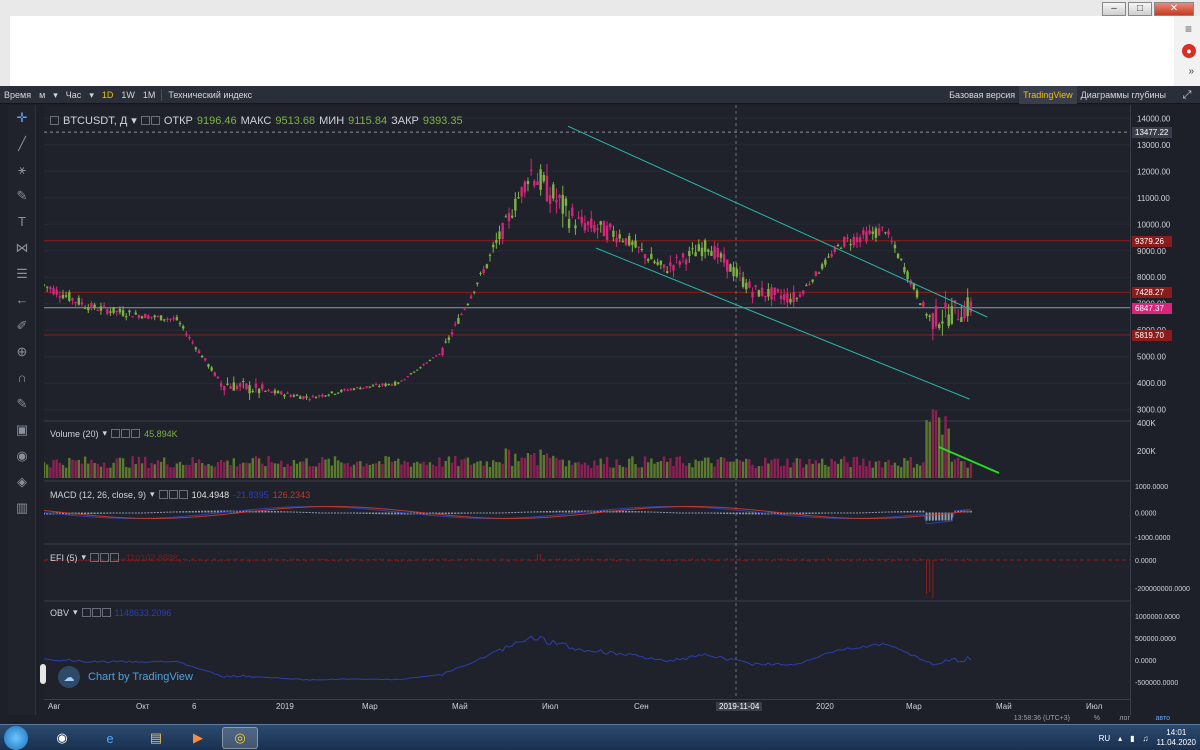 Image resolution: width=1200 pixels, height=750 pixels. What do you see at coordinates (22, 144) in the screenshot?
I see `trendline-icon: ╱` at bounding box center [22, 144].